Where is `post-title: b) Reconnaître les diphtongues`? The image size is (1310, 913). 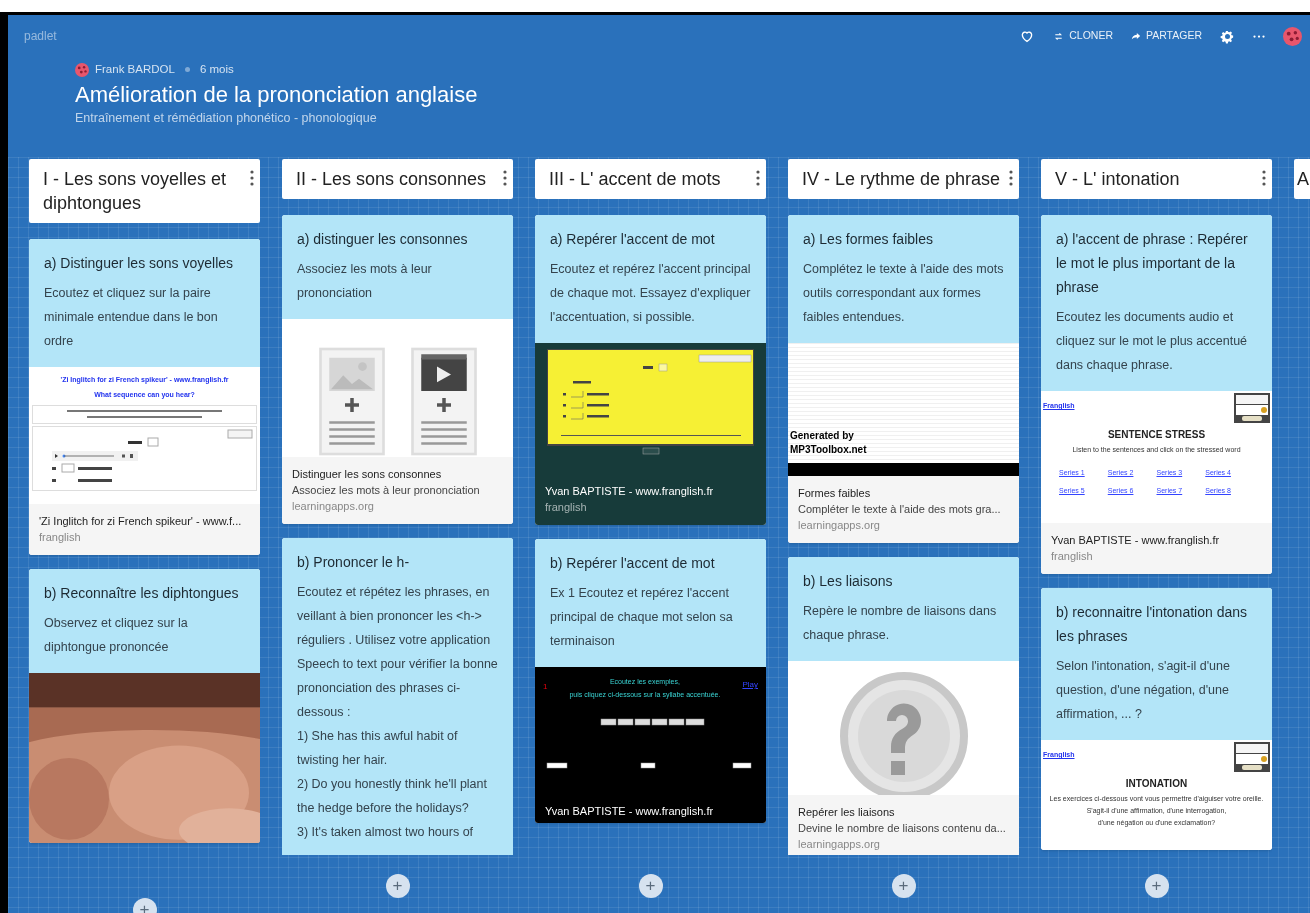
post-title: b) Reconnaître les diphtongues is located at coordinates (142, 593).